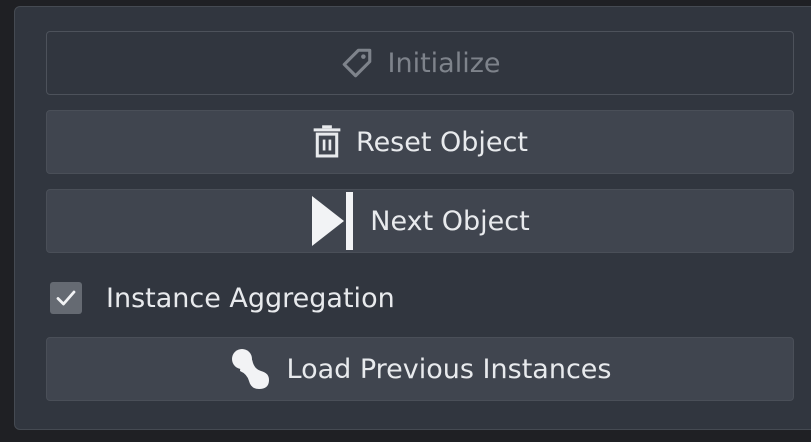 This screenshot has width=811, height=442. What do you see at coordinates (333, 221) in the screenshot?
I see `skip-next-icon` at bounding box center [333, 221].